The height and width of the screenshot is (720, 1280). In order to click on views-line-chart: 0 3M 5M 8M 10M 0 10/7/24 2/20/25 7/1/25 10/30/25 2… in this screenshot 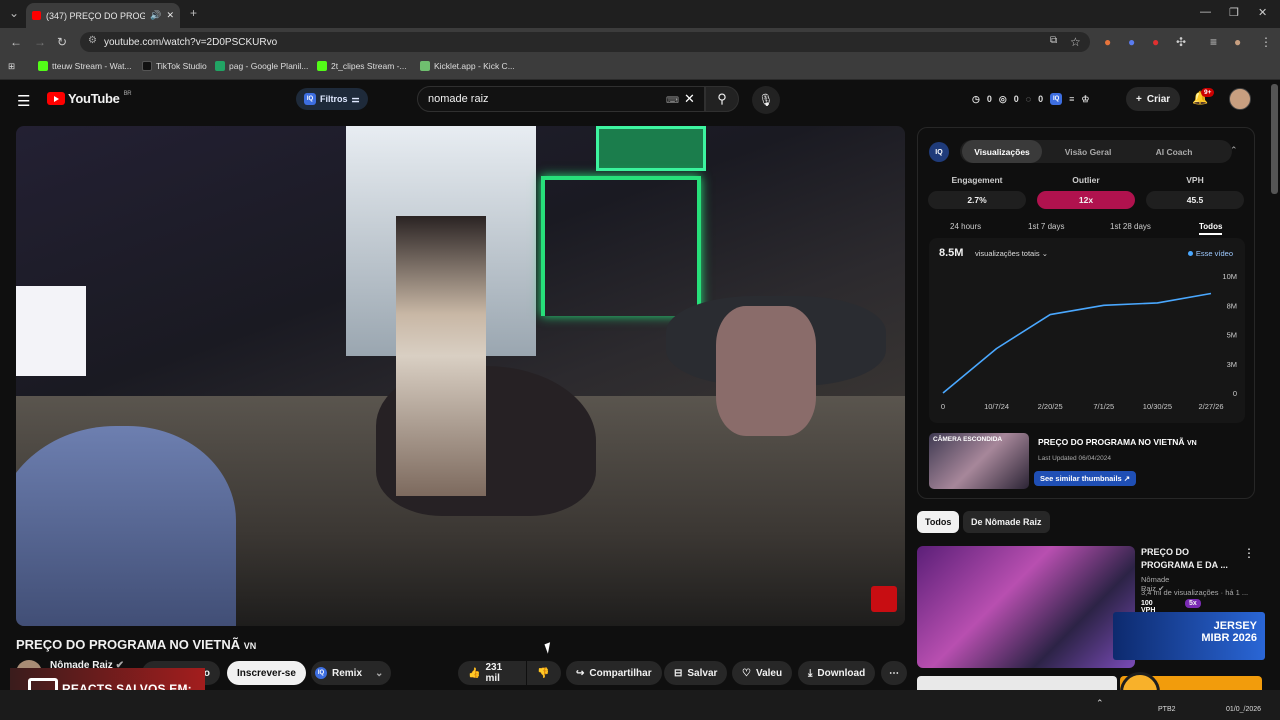, I will do `click(1089, 341)`.